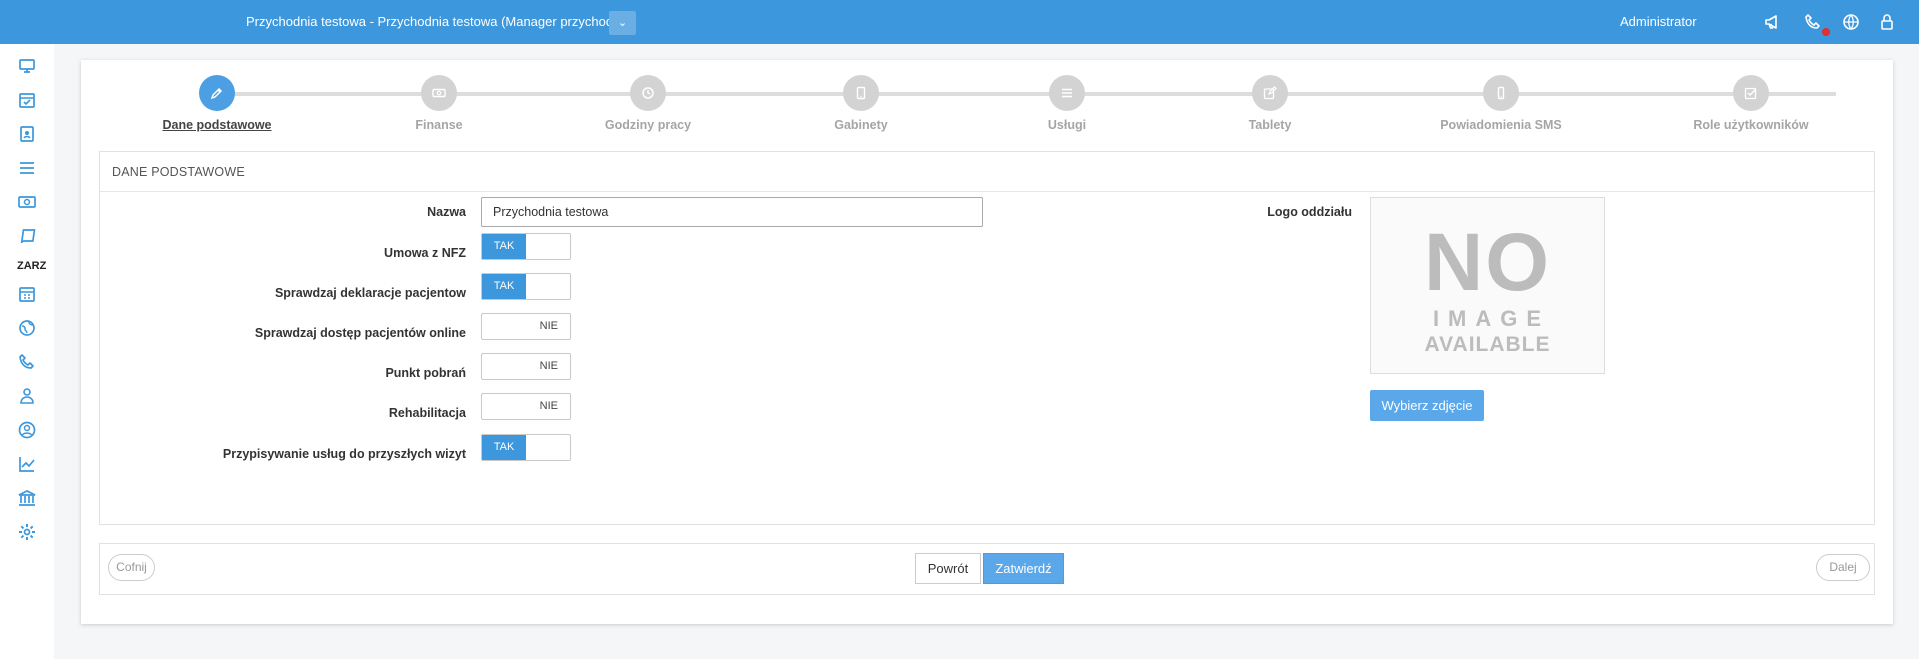  I want to click on user-circle-icon, so click(27, 430).